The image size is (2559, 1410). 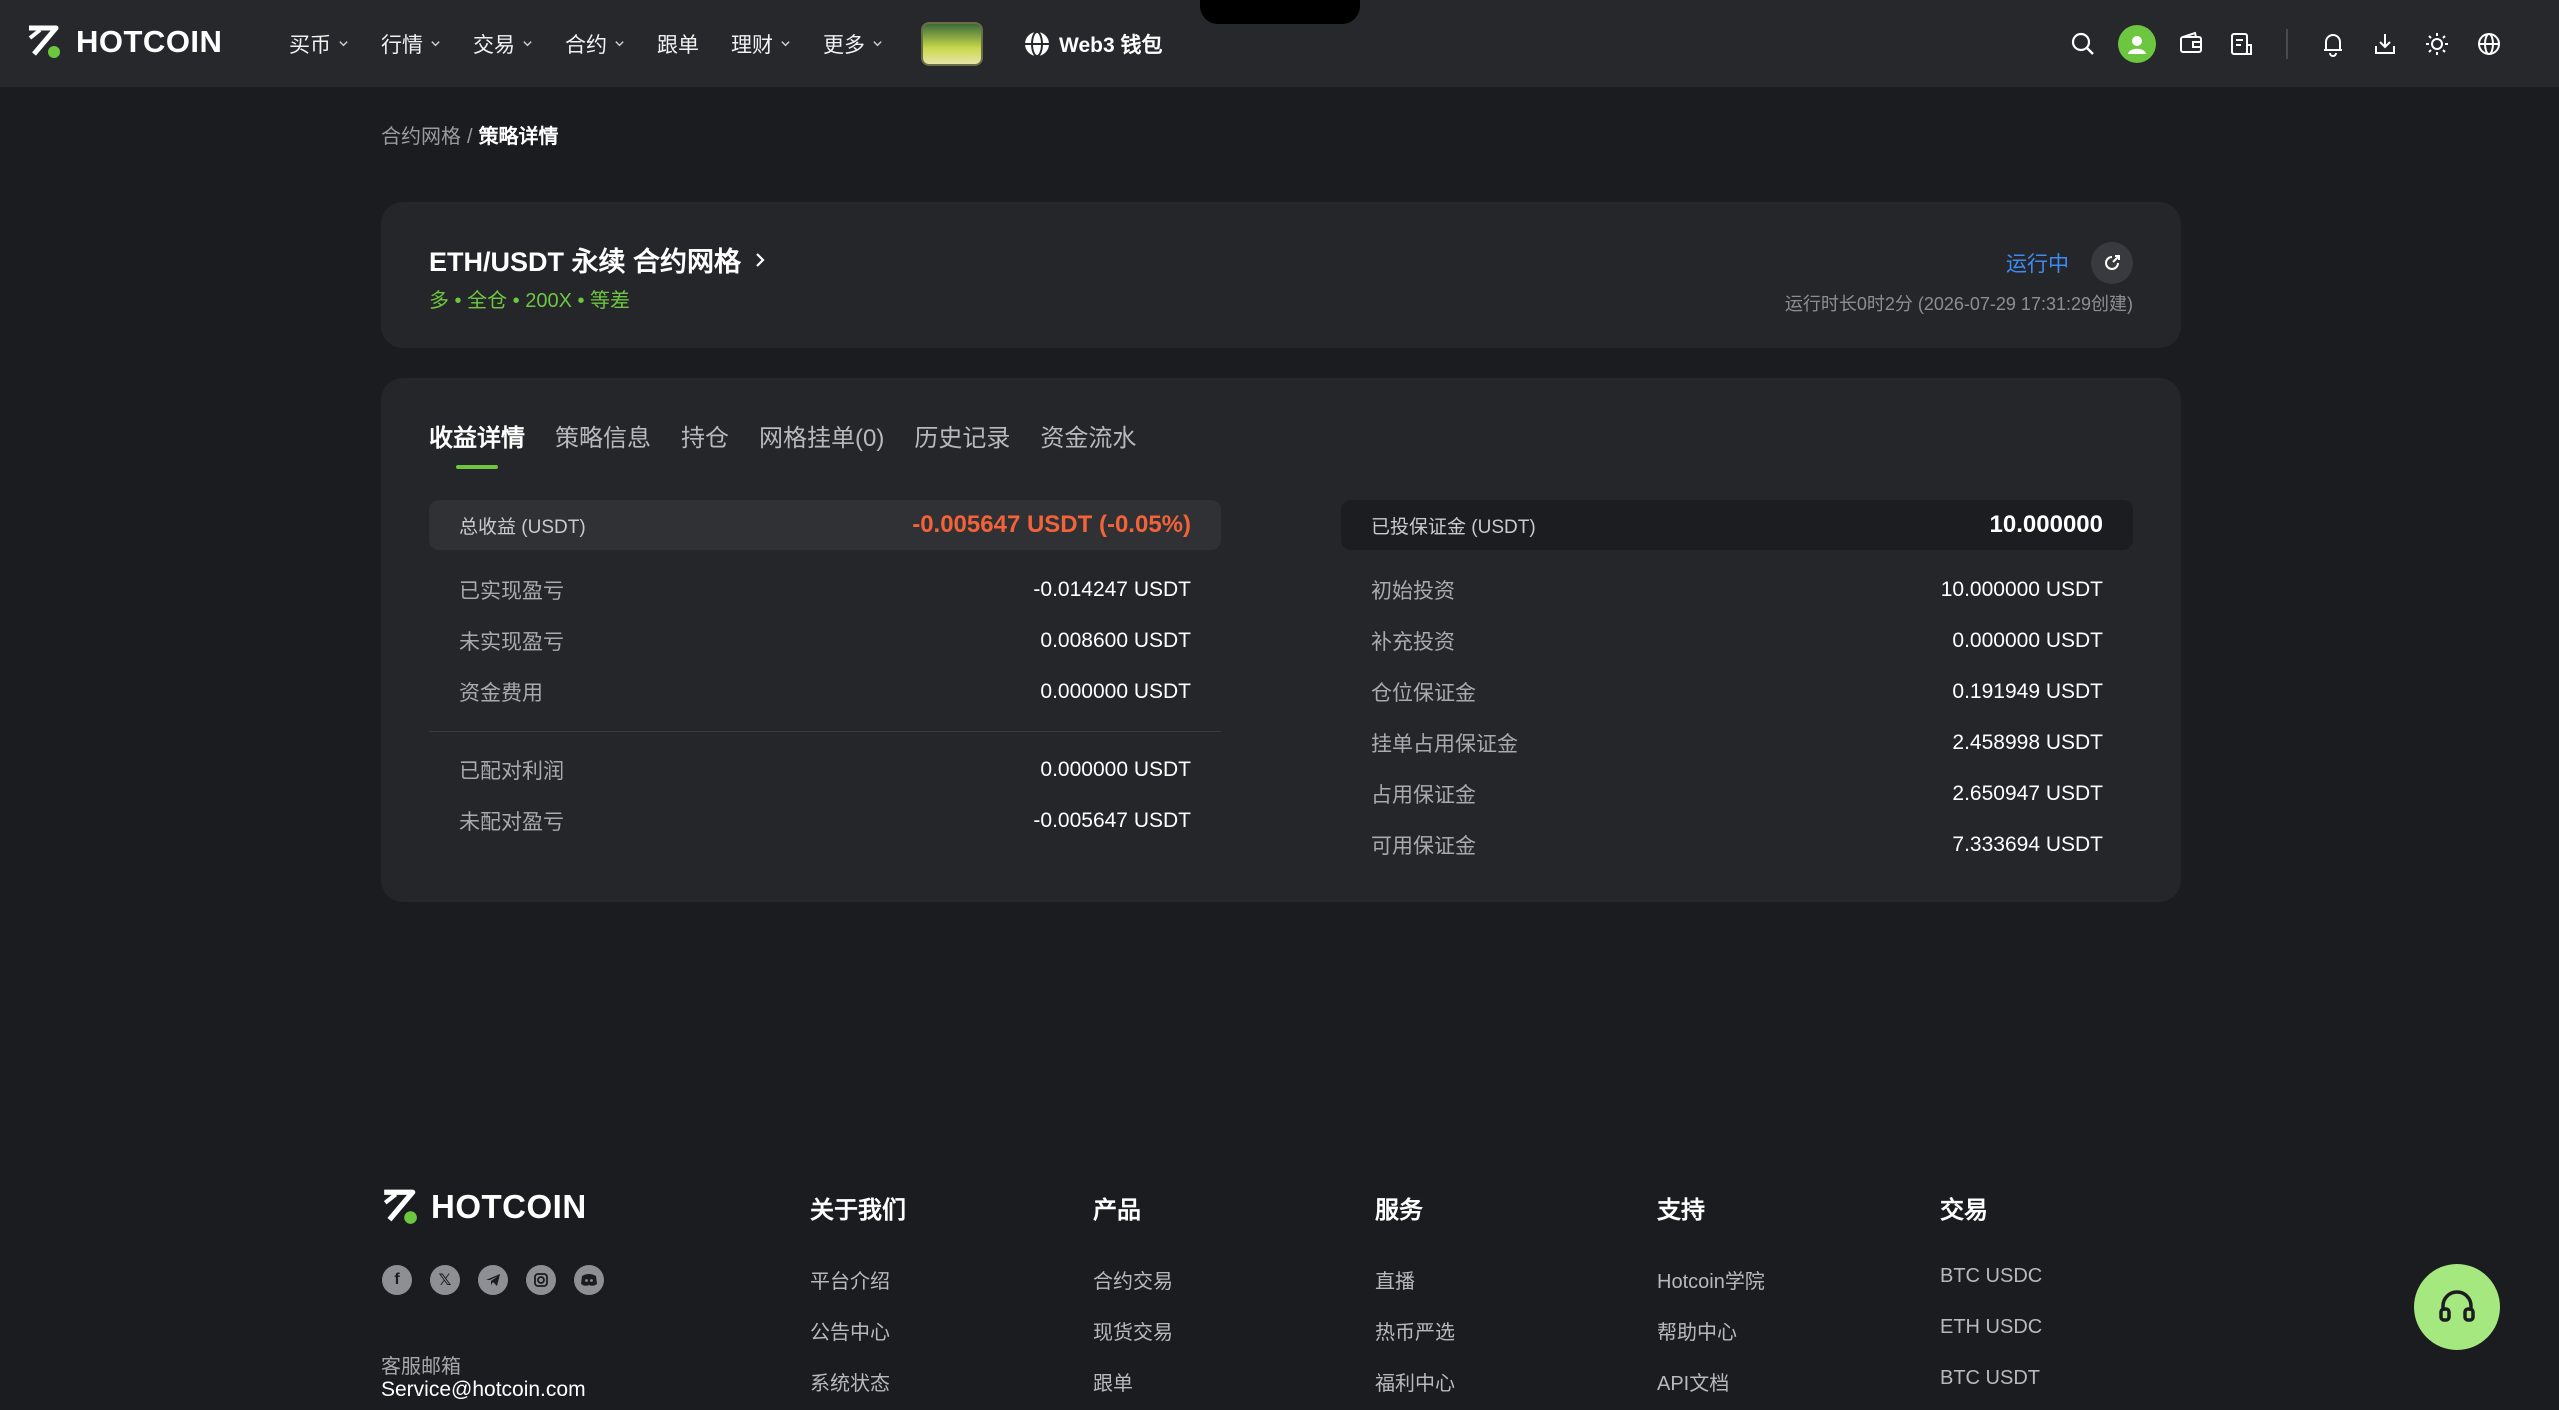 What do you see at coordinates (2027, 691) in the screenshot?
I see `row-value: 0.191949 USDT` at bounding box center [2027, 691].